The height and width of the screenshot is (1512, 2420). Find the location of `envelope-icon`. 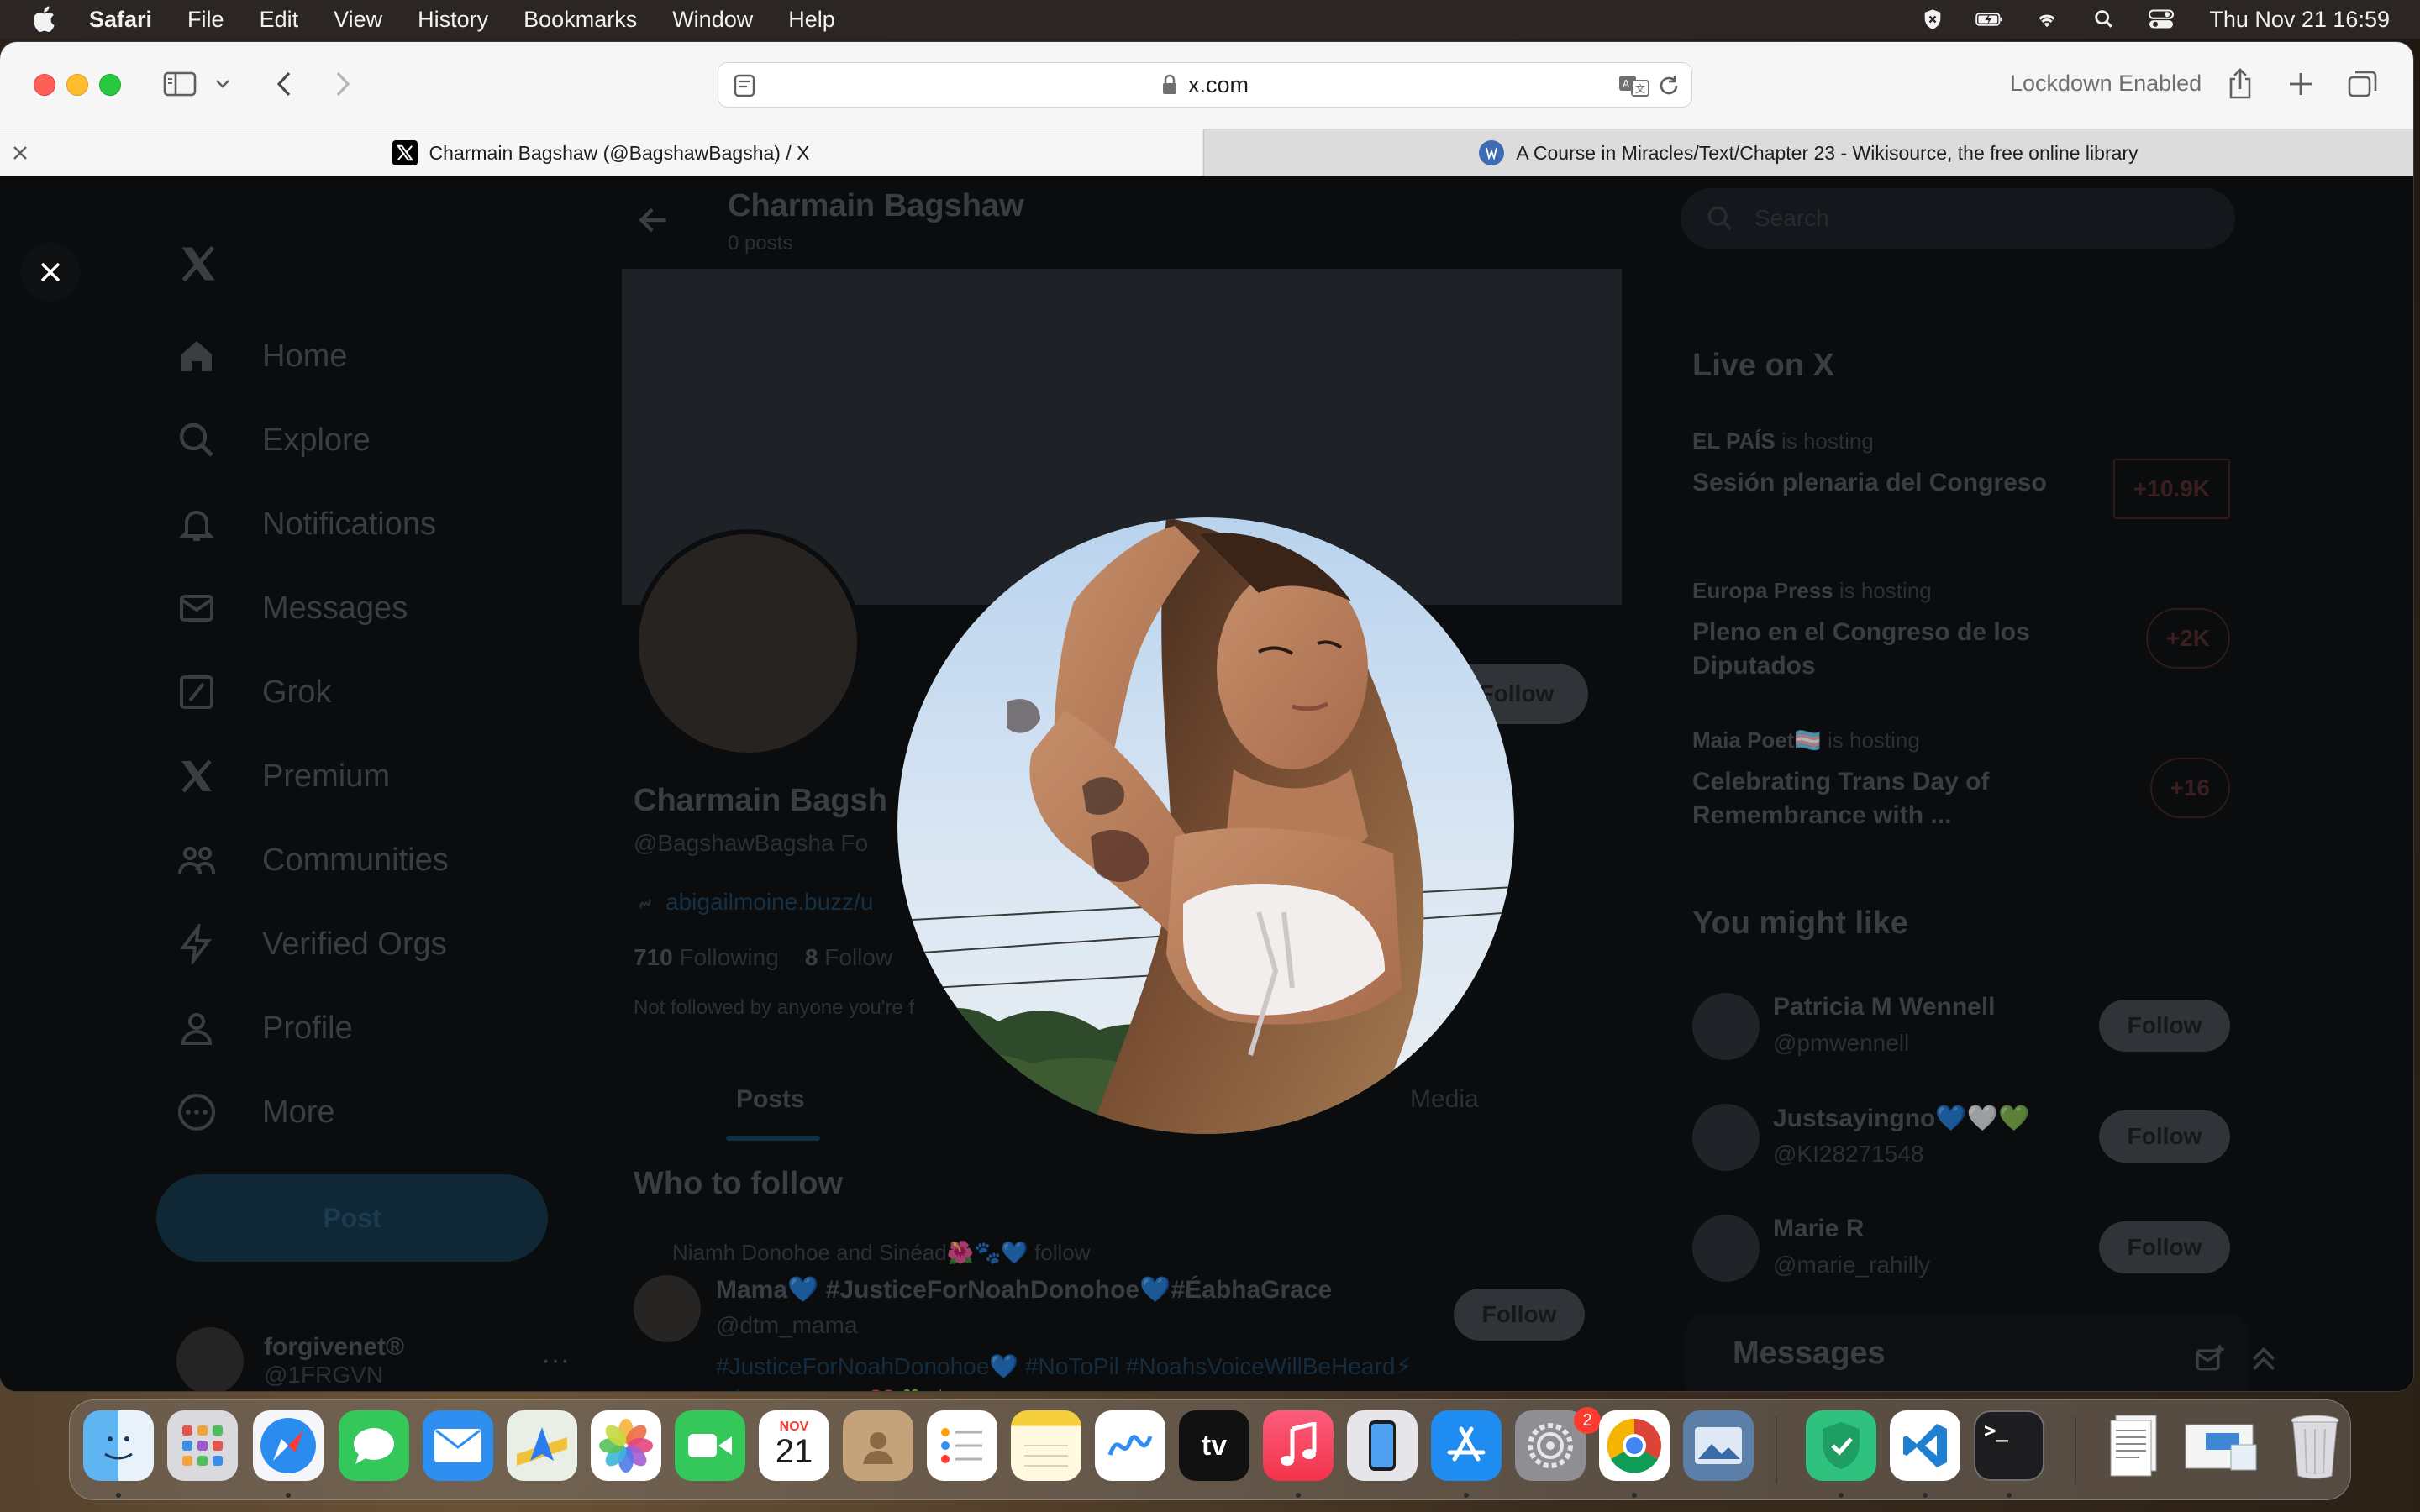

envelope-icon is located at coordinates (457, 1445).